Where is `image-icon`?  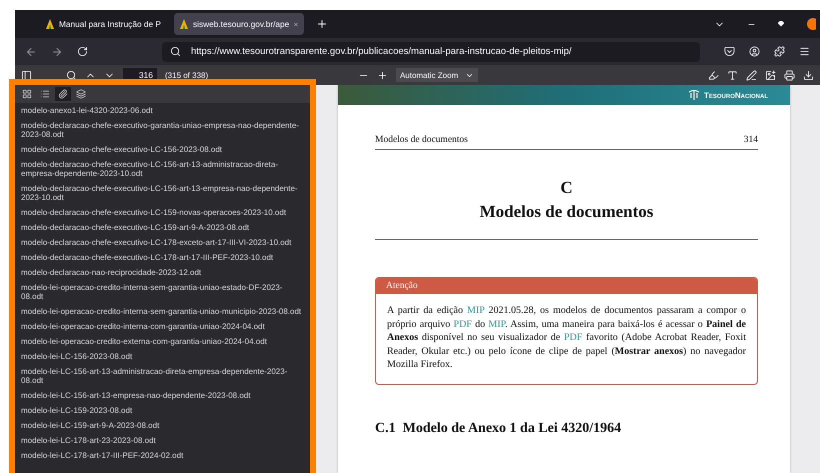
image-icon is located at coordinates (770, 75).